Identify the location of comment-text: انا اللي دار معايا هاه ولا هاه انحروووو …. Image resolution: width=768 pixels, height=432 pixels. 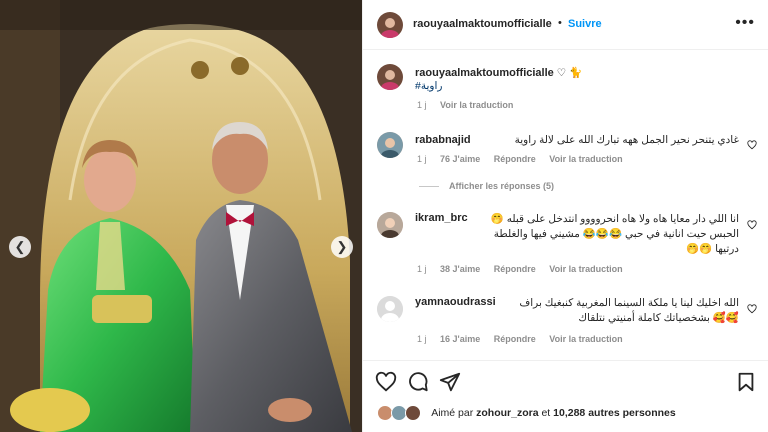
(614, 234).